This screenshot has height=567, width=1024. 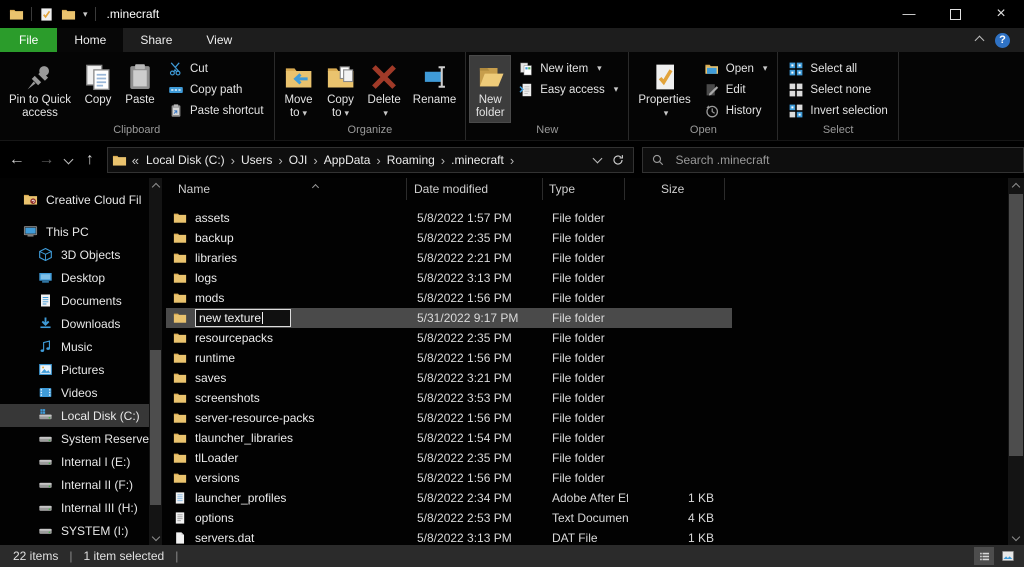 I want to click on minimize-button: —, so click(x=909, y=14).